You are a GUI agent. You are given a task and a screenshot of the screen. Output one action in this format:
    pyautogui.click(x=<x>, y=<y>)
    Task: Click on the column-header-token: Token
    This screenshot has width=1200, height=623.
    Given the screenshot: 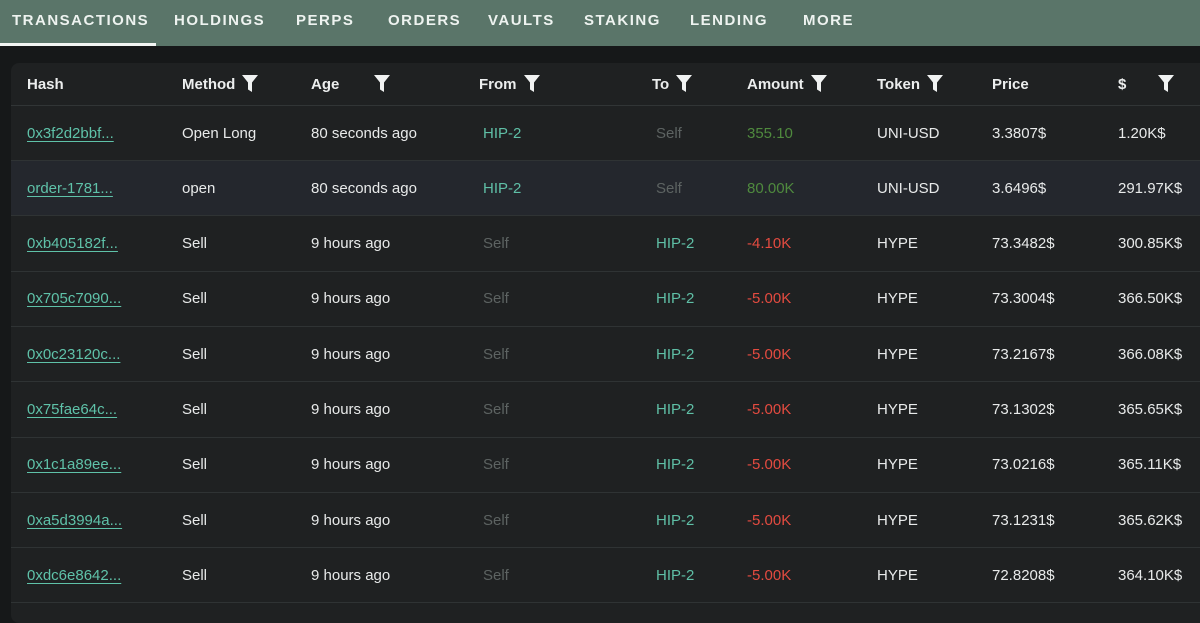 What is the action you would take?
    pyautogui.click(x=910, y=84)
    